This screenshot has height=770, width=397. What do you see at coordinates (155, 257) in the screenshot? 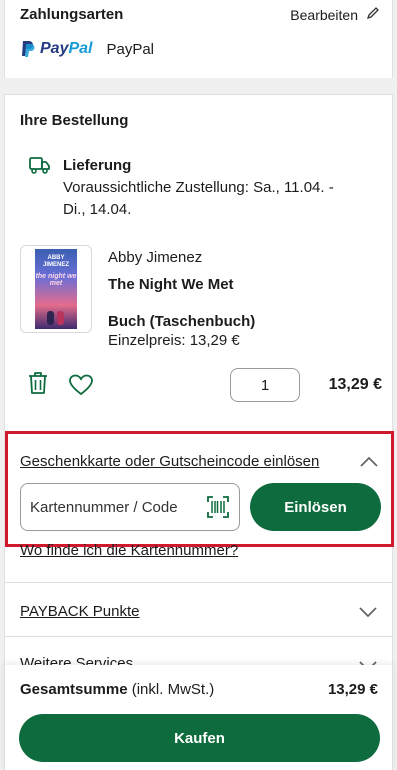
I see `item-author: Abby Jimenez` at bounding box center [155, 257].